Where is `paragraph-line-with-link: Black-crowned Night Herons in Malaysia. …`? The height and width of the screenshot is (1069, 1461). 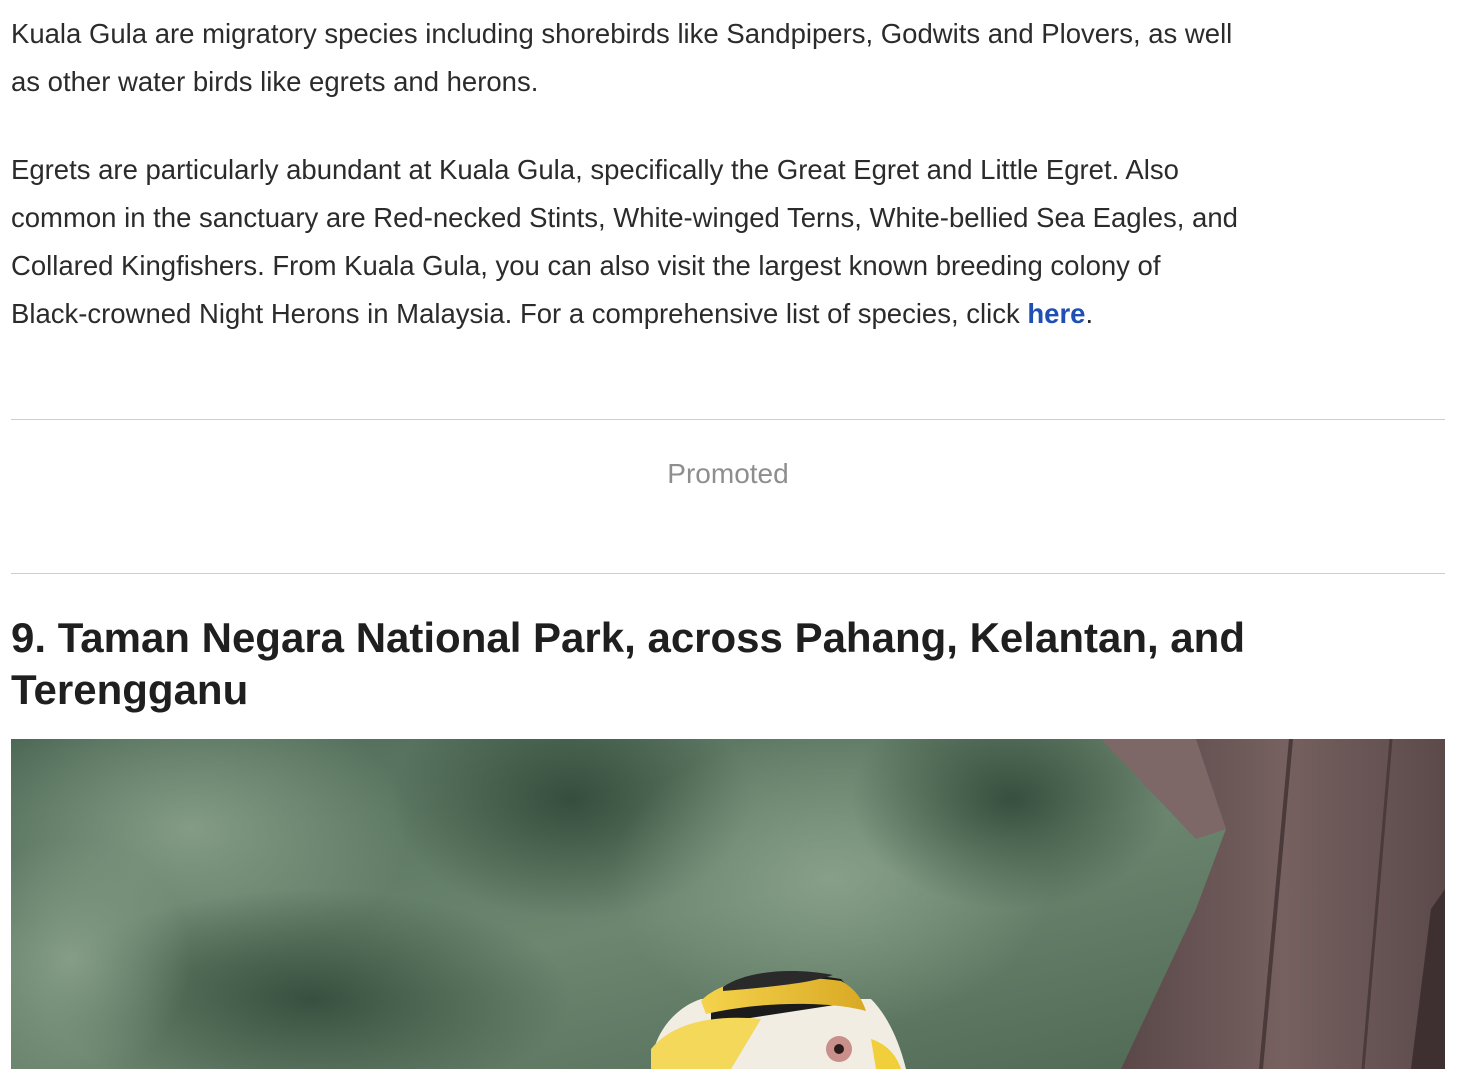 paragraph-line-with-link: Black-crowned Night Herons in Malaysia. … is located at coordinates (624, 314).